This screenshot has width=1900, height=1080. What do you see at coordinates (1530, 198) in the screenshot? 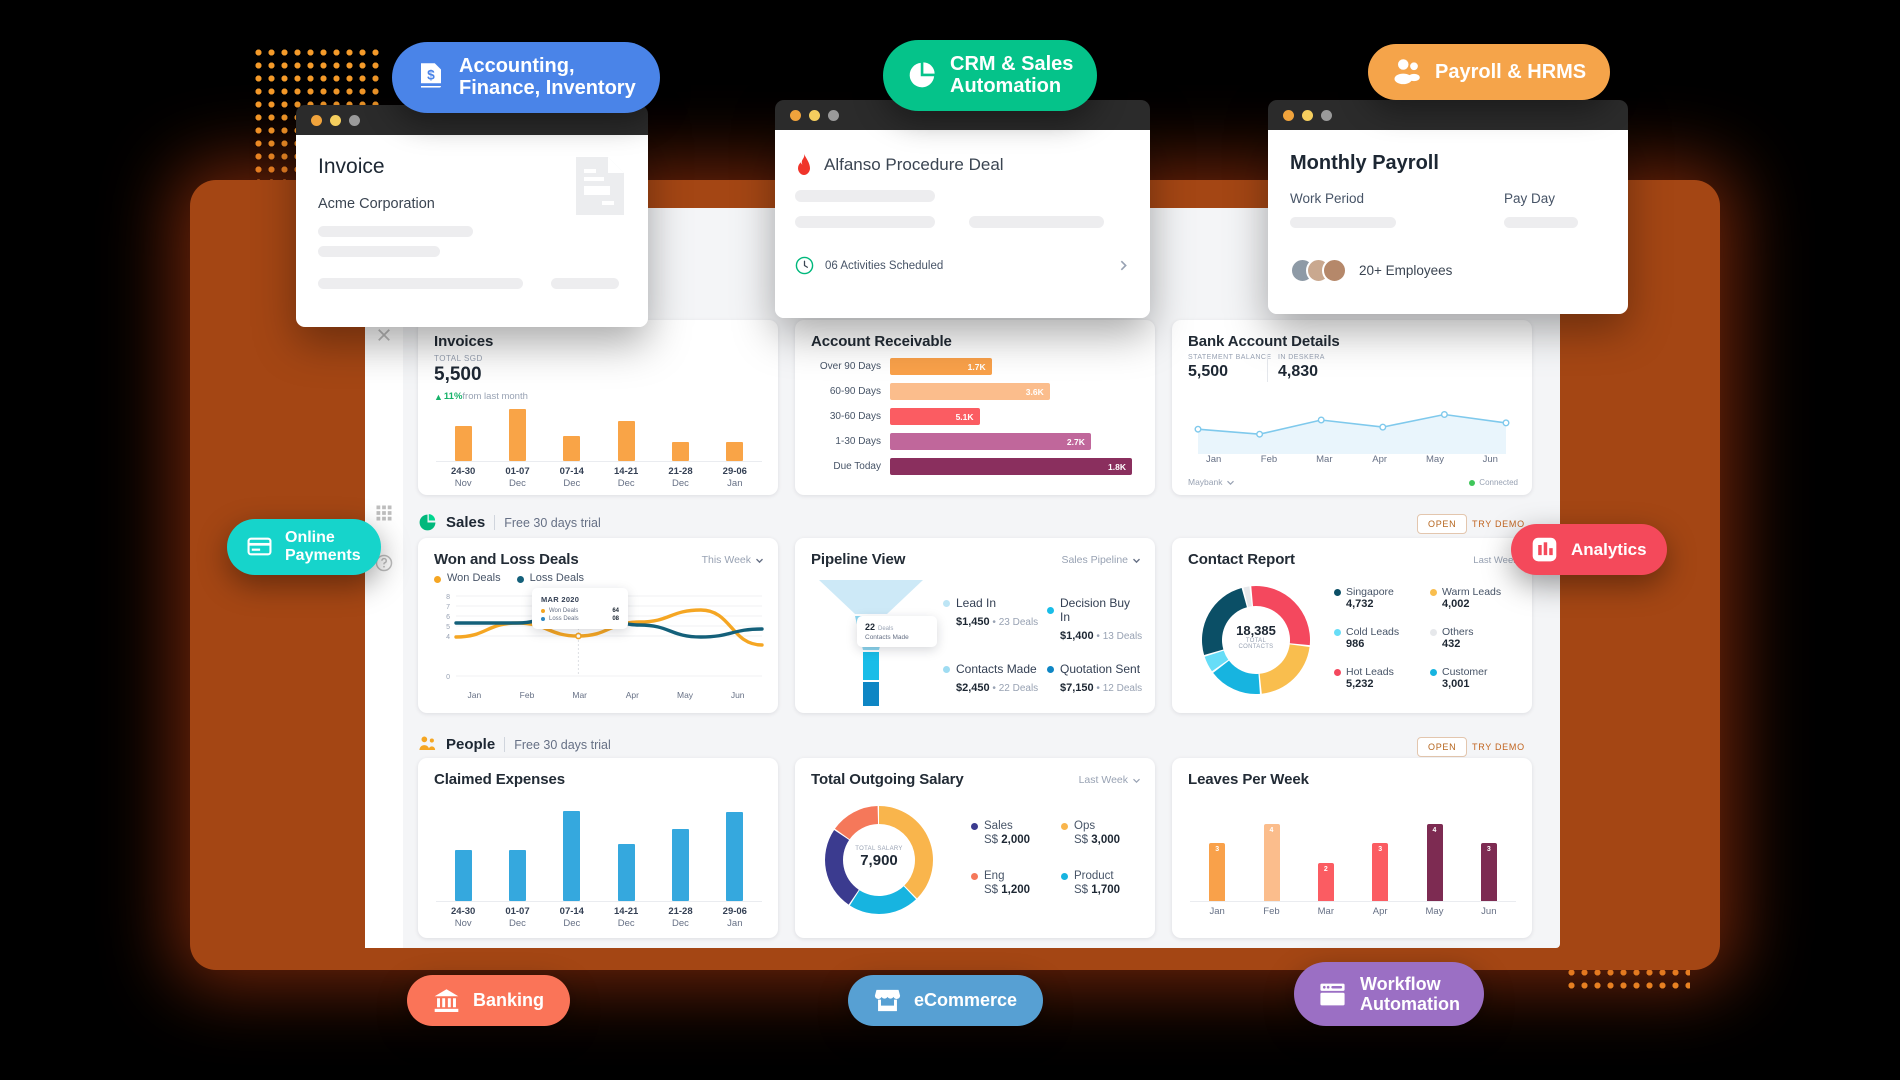
I see `pay-day-label: Pay Day` at bounding box center [1530, 198].